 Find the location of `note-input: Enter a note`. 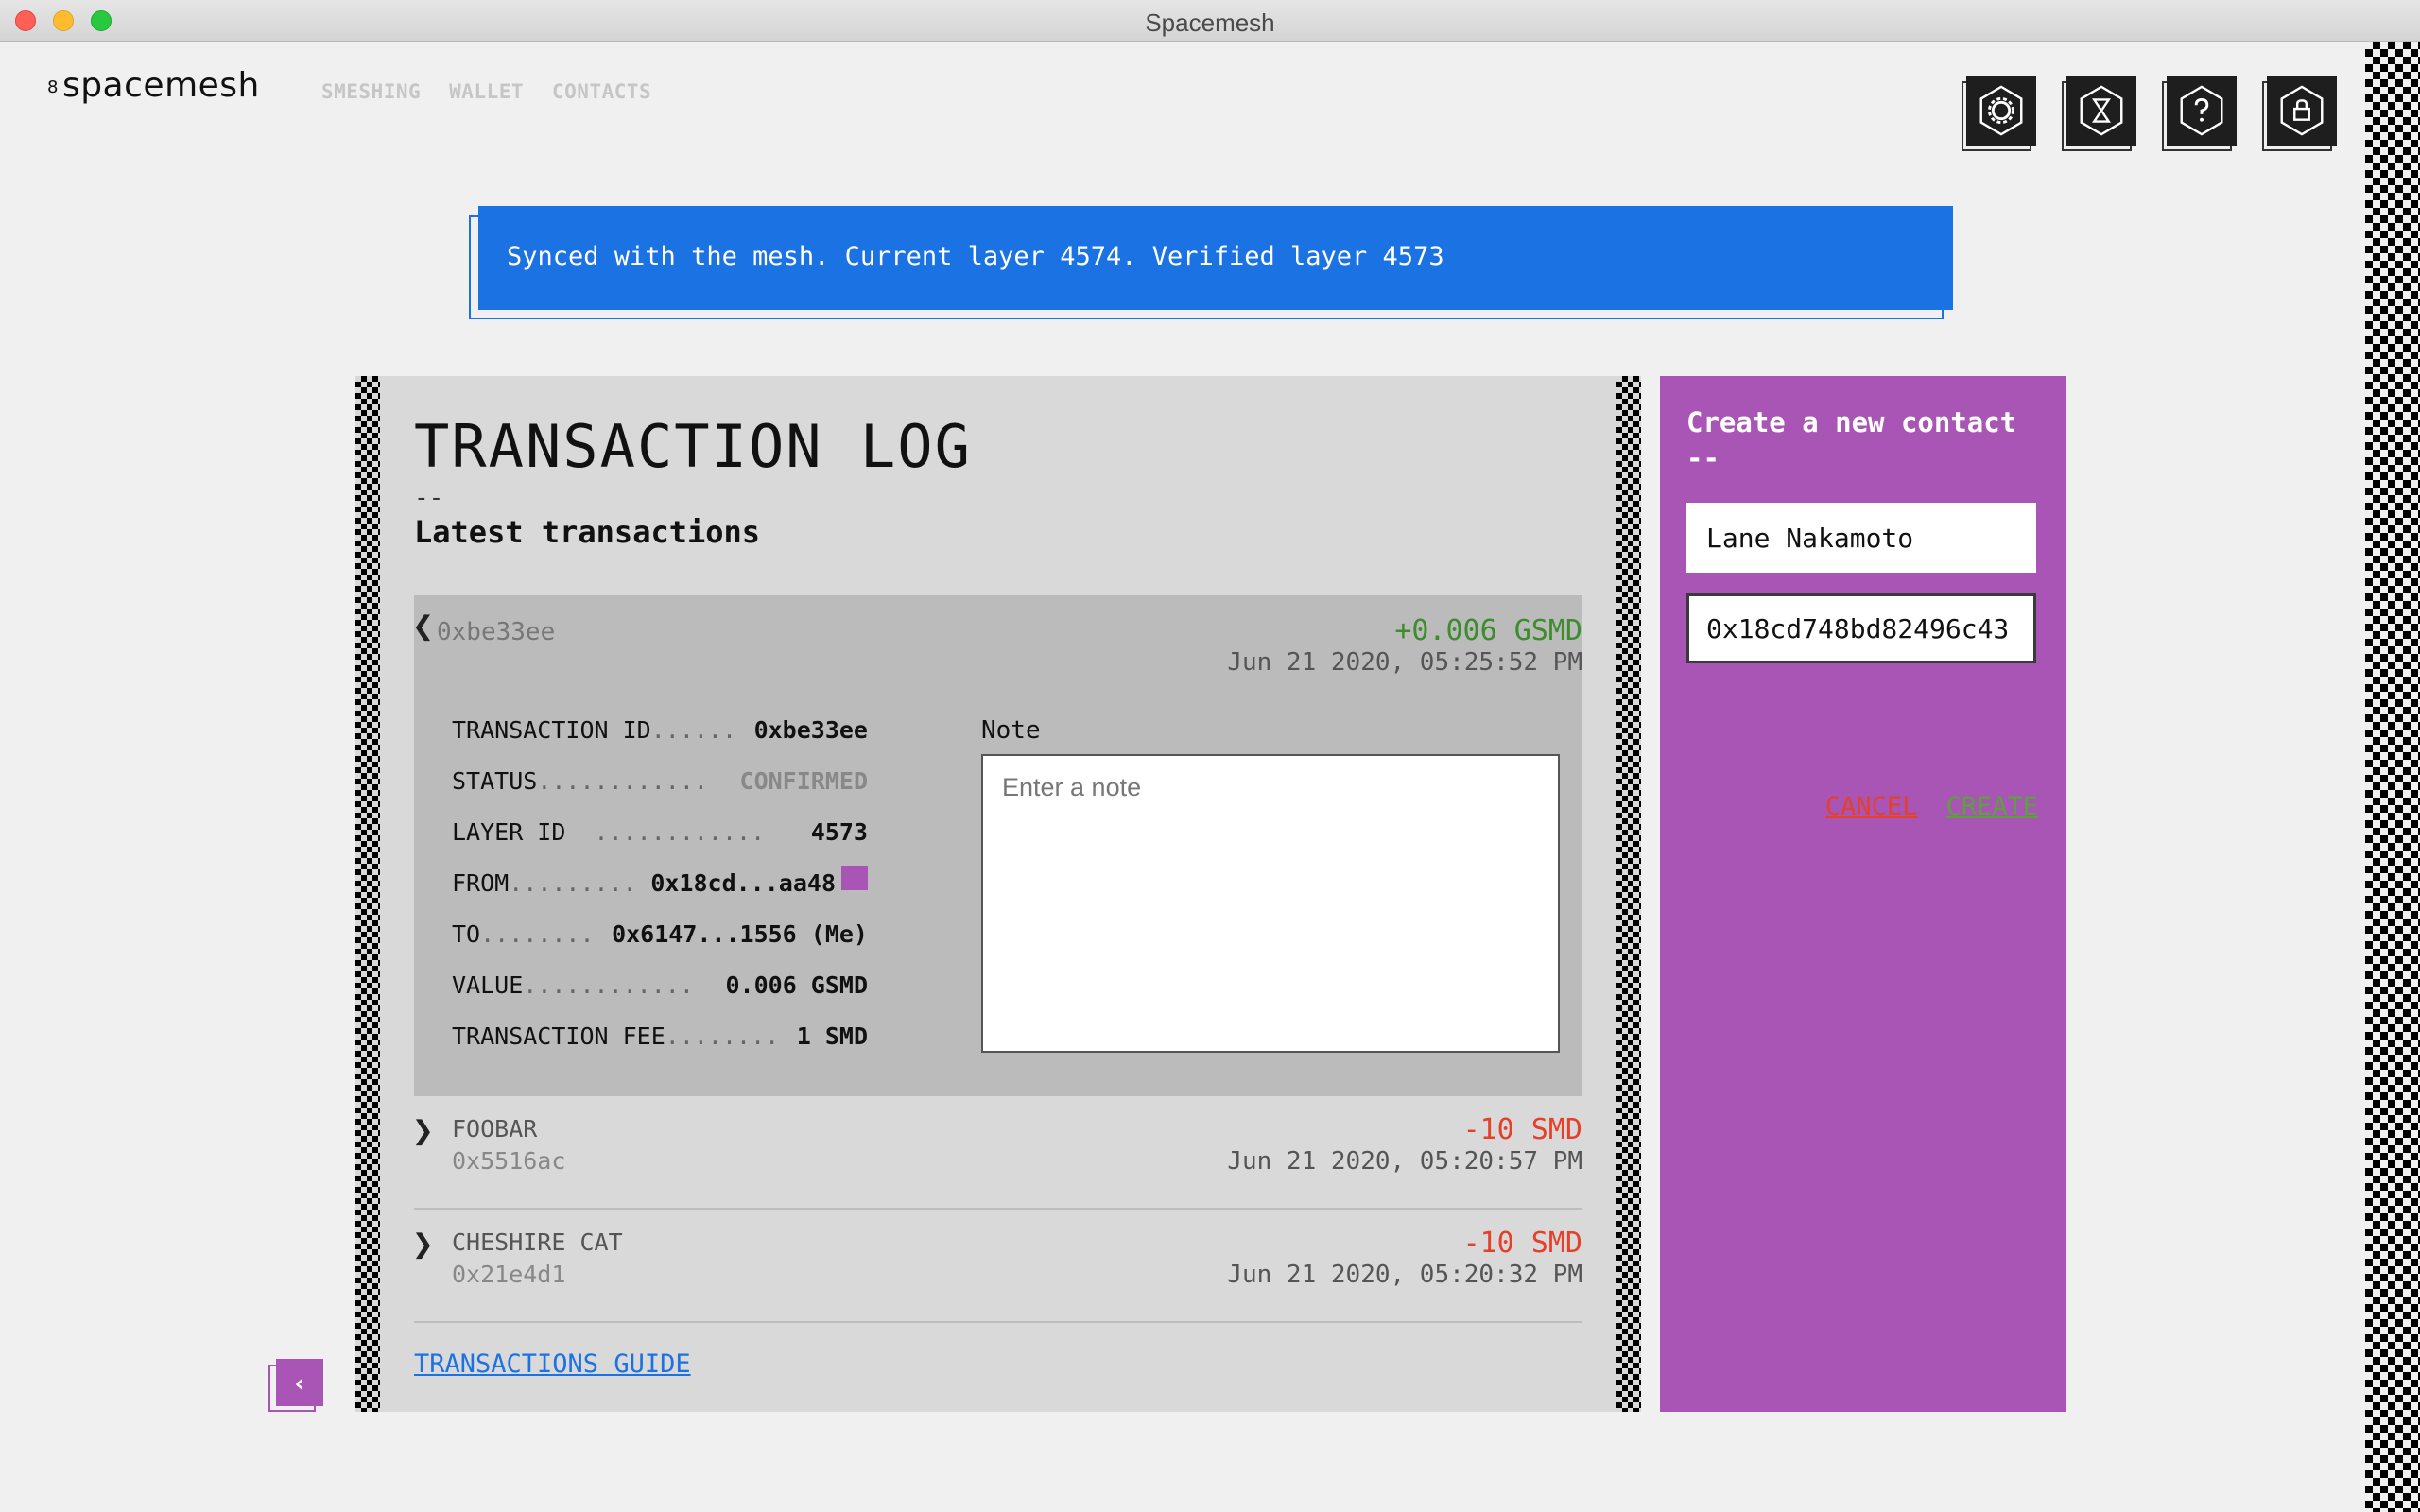

note-input: Enter a note is located at coordinates (1270, 903).